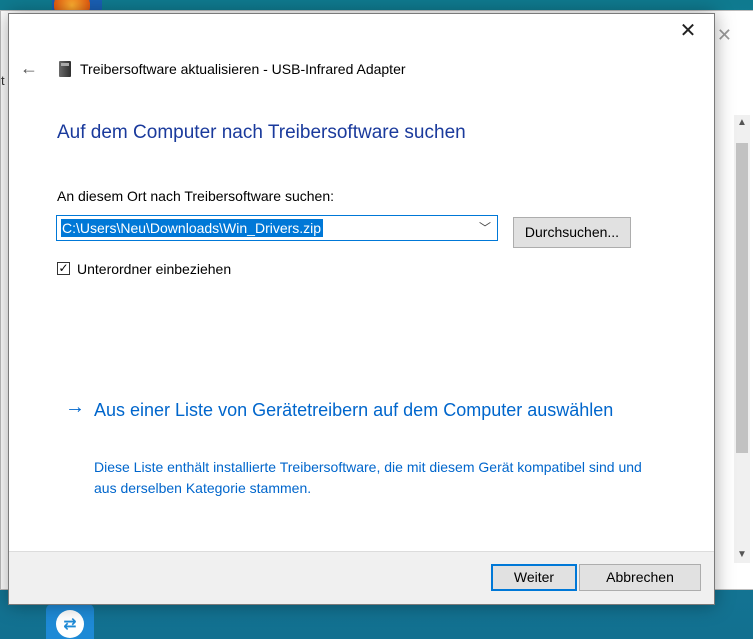 Image resolution: width=753 pixels, height=639 pixels. What do you see at coordinates (75, 407) in the screenshot?
I see `arrow-right-icon: →` at bounding box center [75, 407].